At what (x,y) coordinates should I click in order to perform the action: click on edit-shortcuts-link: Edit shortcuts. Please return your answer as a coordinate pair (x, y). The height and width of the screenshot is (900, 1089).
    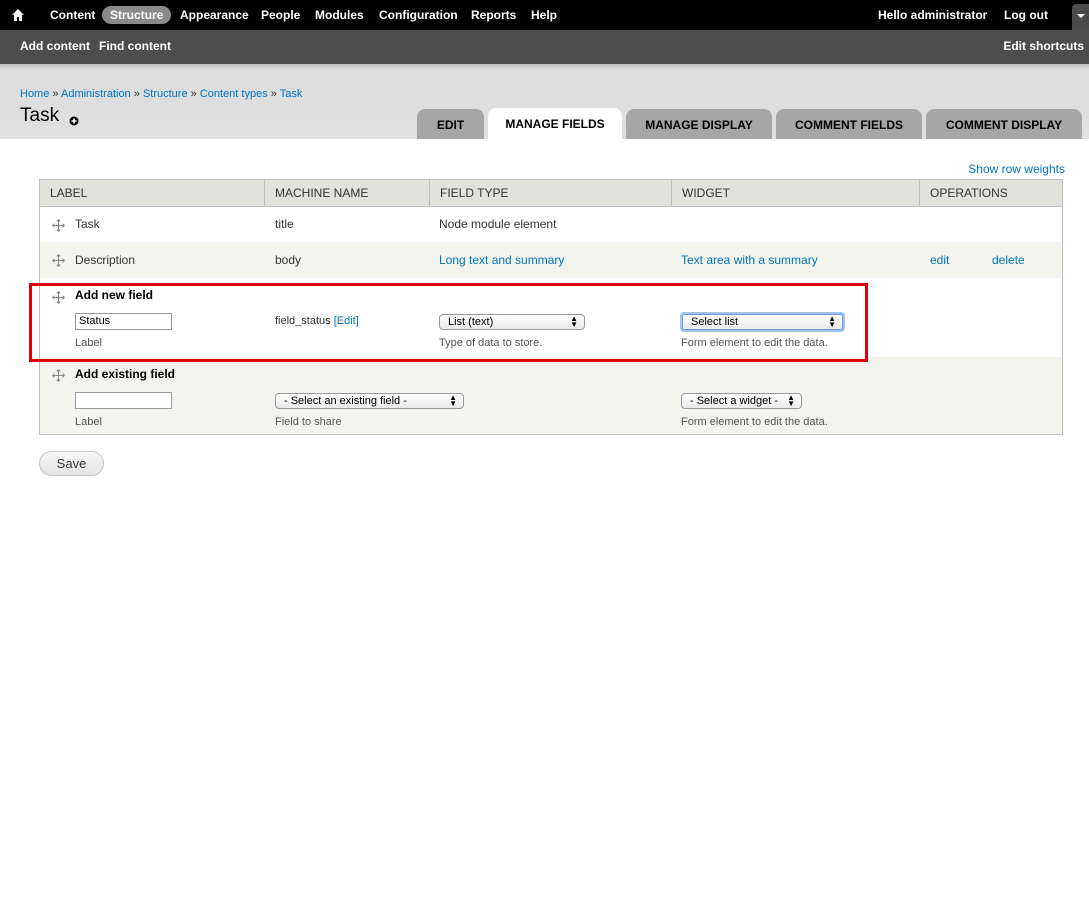
    Looking at the image, I should click on (1043, 46).